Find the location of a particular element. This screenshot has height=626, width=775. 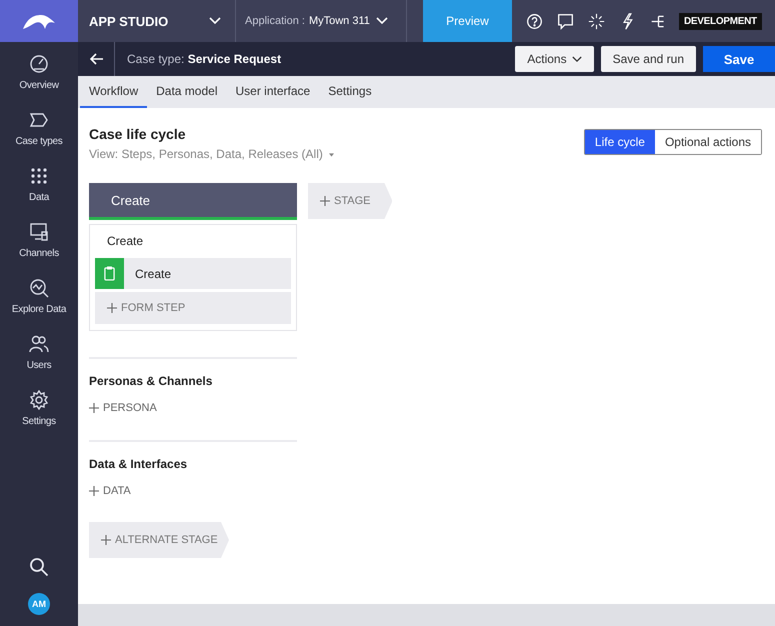

tab: Data model is located at coordinates (186, 92).